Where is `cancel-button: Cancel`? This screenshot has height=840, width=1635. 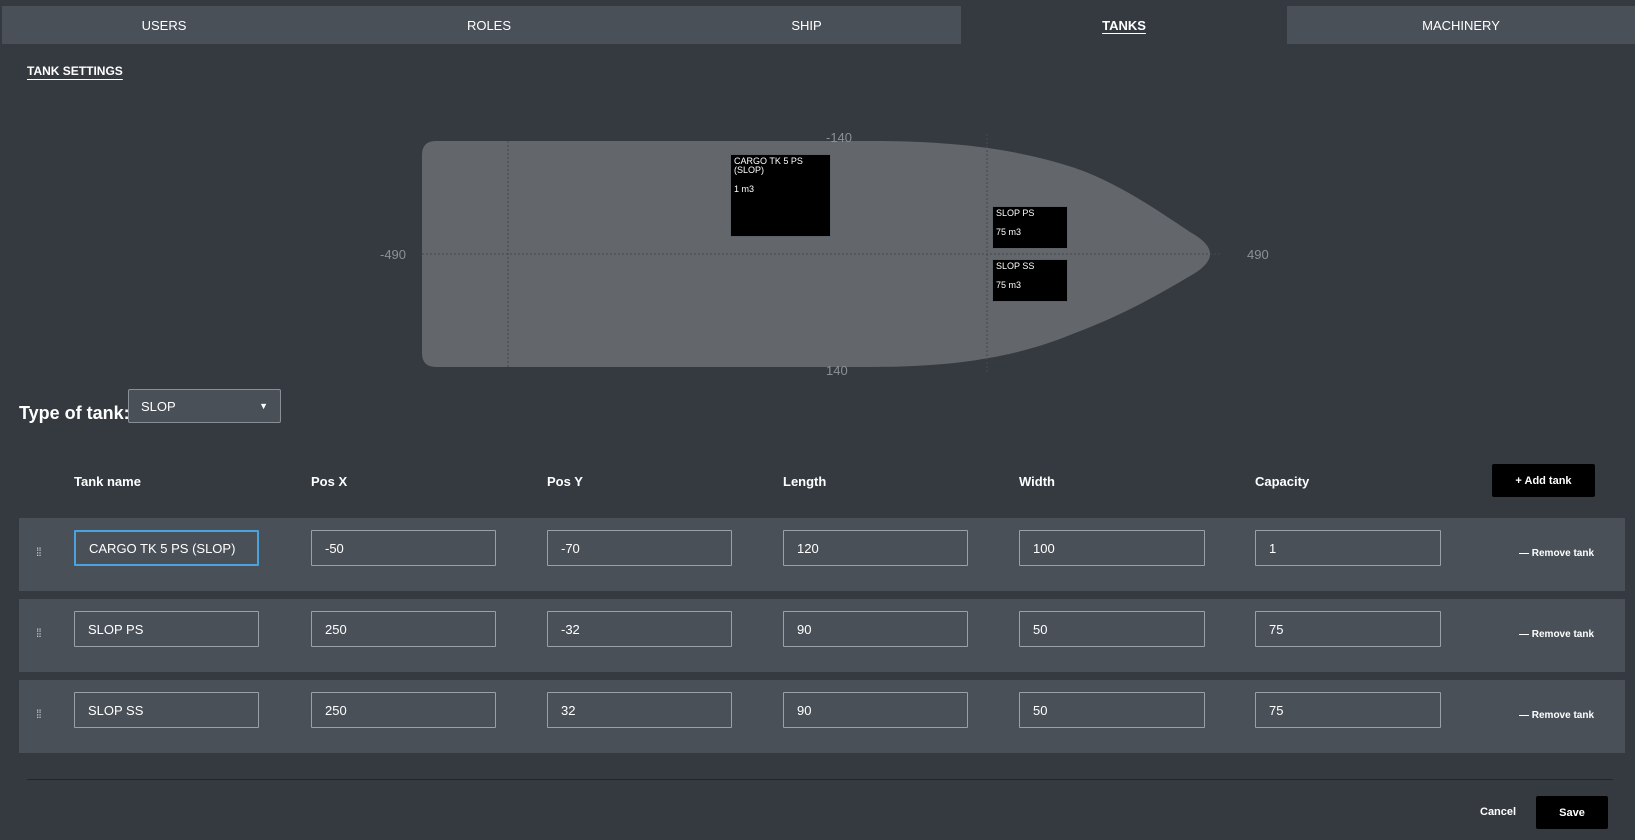
cancel-button: Cancel is located at coordinates (1498, 812).